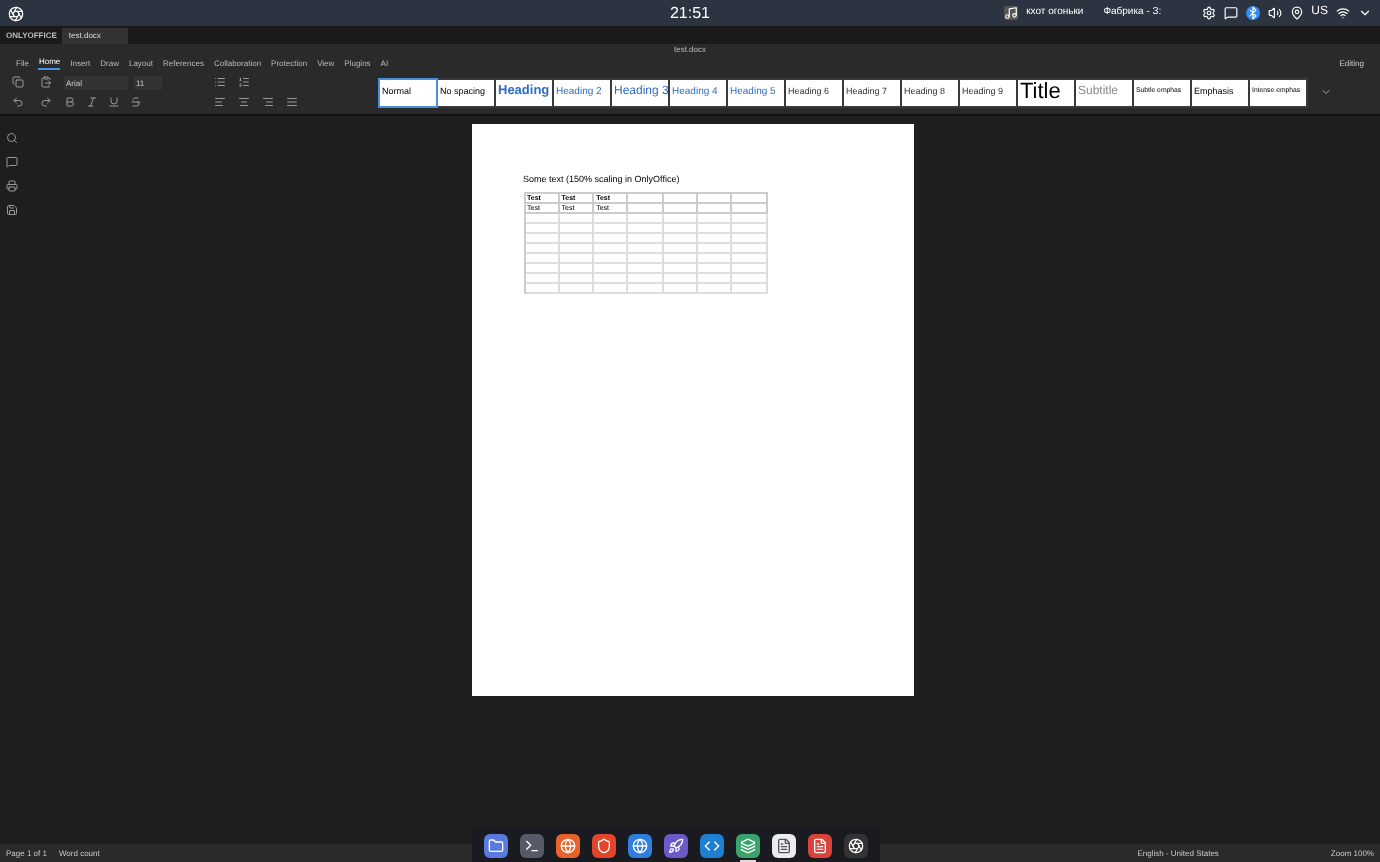 The width and height of the screenshot is (1380, 862). Describe the element at coordinates (676, 845) in the screenshot. I see `rocket-icon` at that location.